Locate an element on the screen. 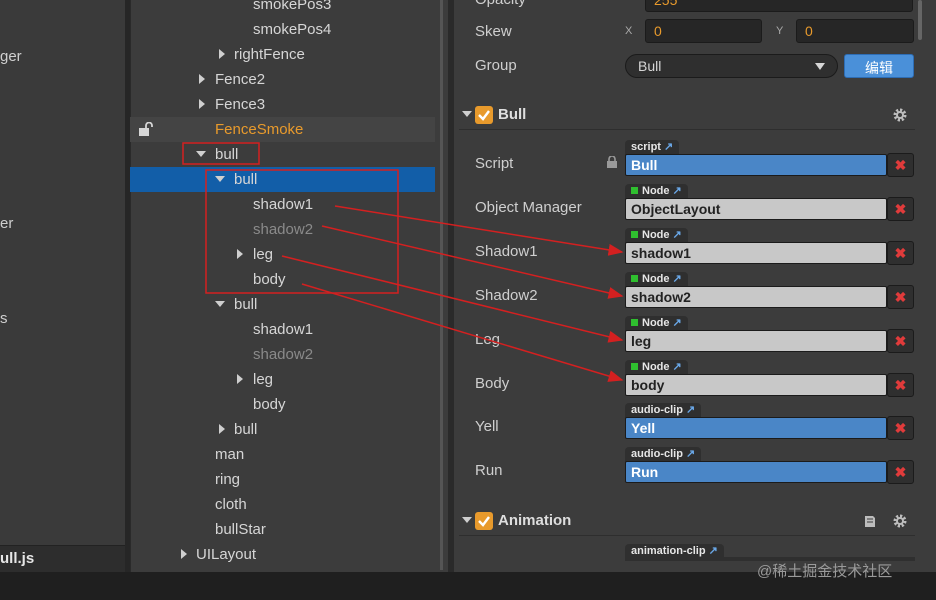  type-tag-label: Node is located at coordinates (656, 191).